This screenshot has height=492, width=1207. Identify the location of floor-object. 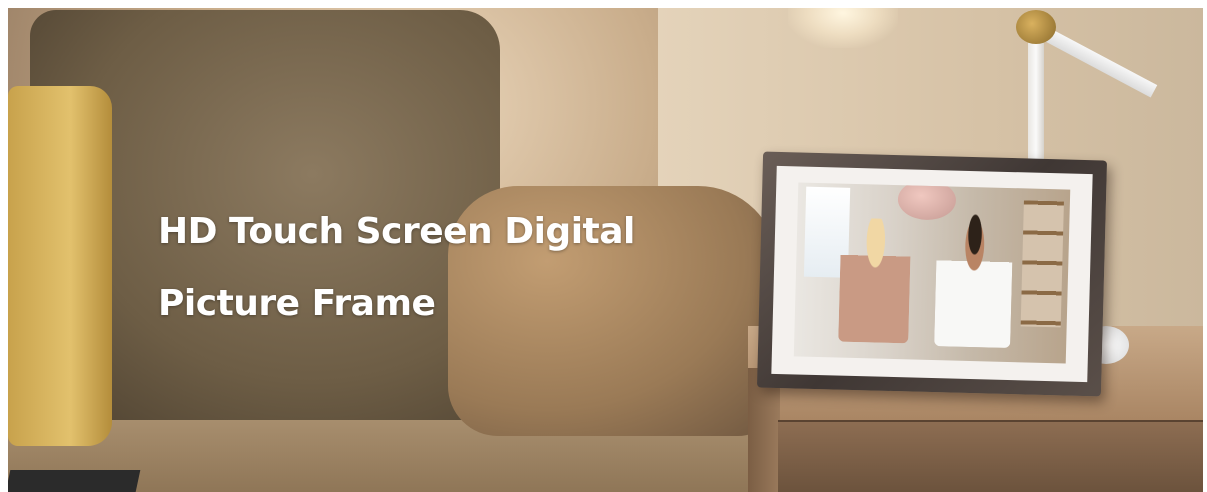
(74, 481).